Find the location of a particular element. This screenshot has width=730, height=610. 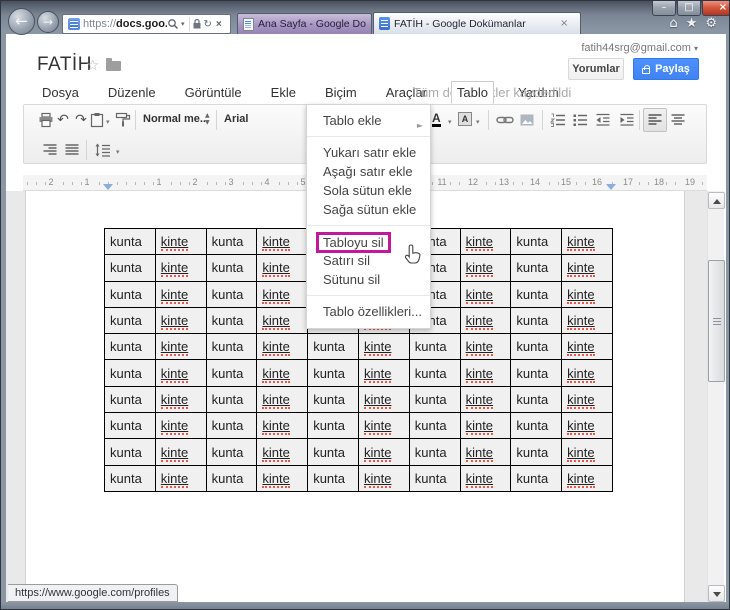

bulleted-list-icon is located at coordinates (580, 120).